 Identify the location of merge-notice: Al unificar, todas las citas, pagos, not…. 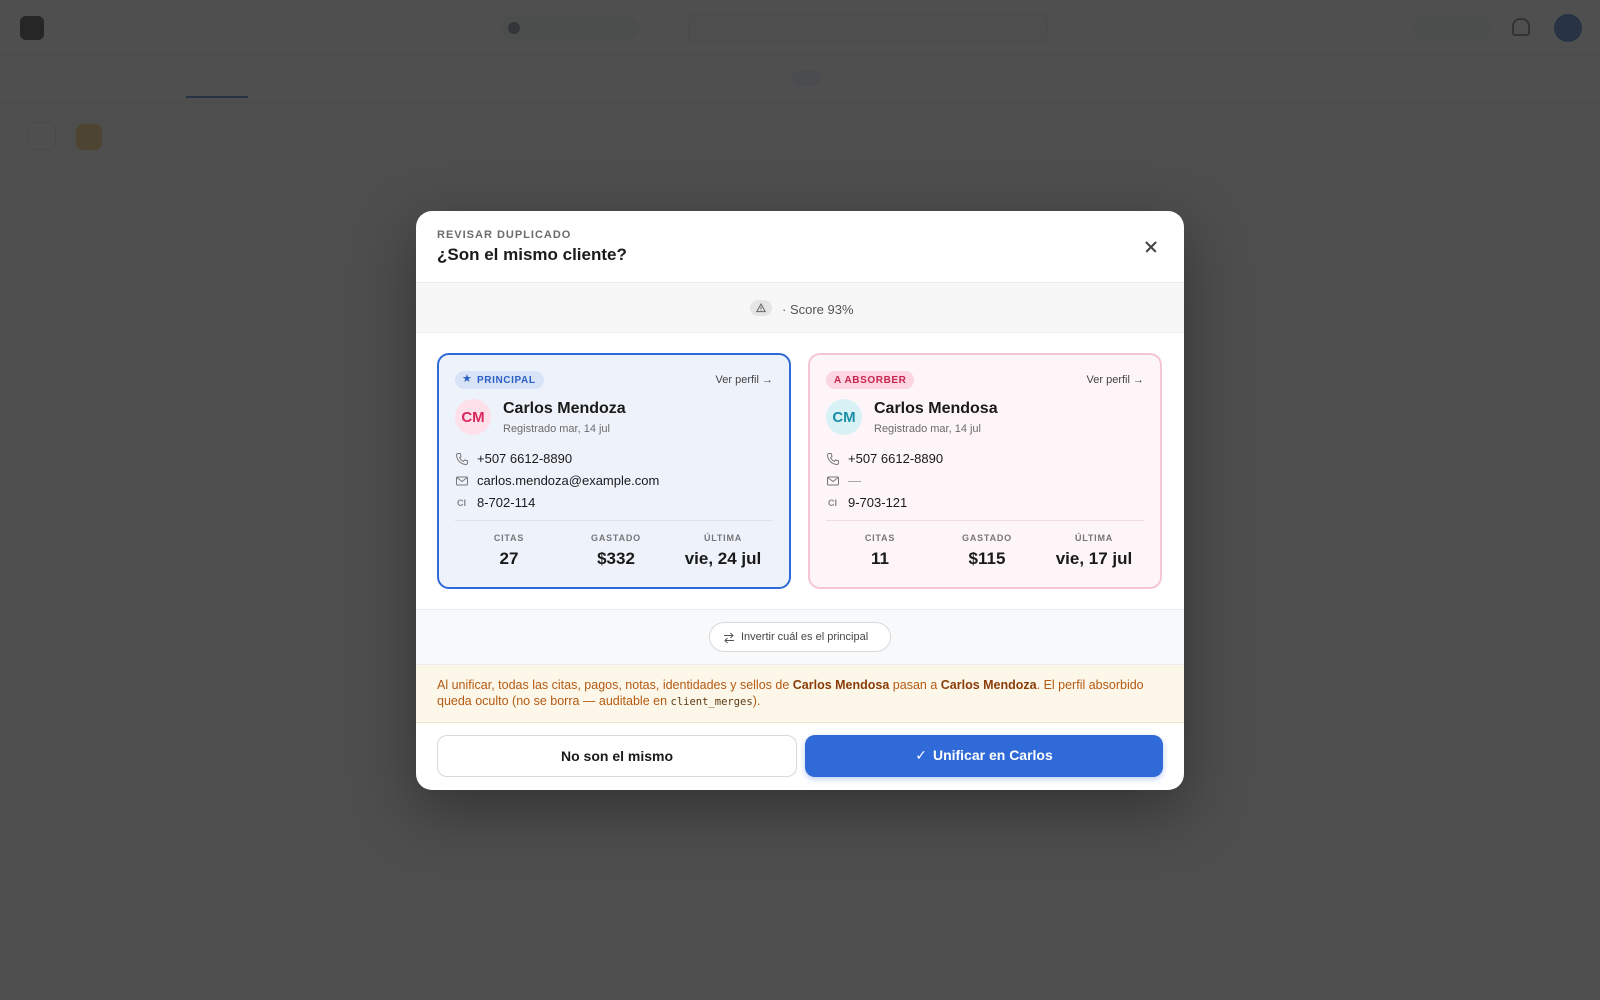
(800, 694).